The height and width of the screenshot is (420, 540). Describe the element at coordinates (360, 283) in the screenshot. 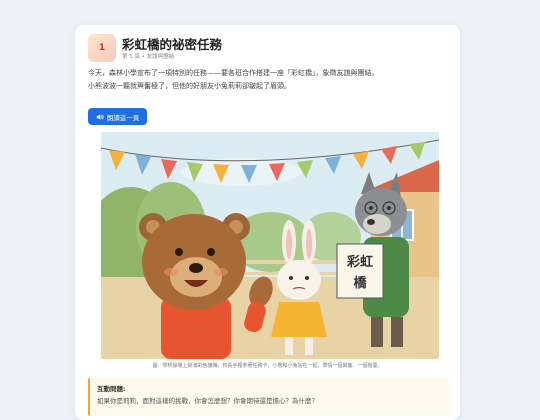

I see `sign-text-line-2: 橋` at that location.